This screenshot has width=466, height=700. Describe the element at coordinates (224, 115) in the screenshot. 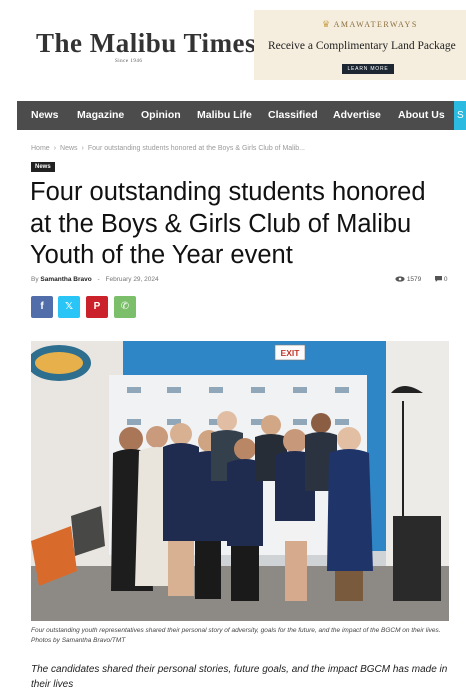

I see `nav-item-malibu-life: Malibu Life` at that location.